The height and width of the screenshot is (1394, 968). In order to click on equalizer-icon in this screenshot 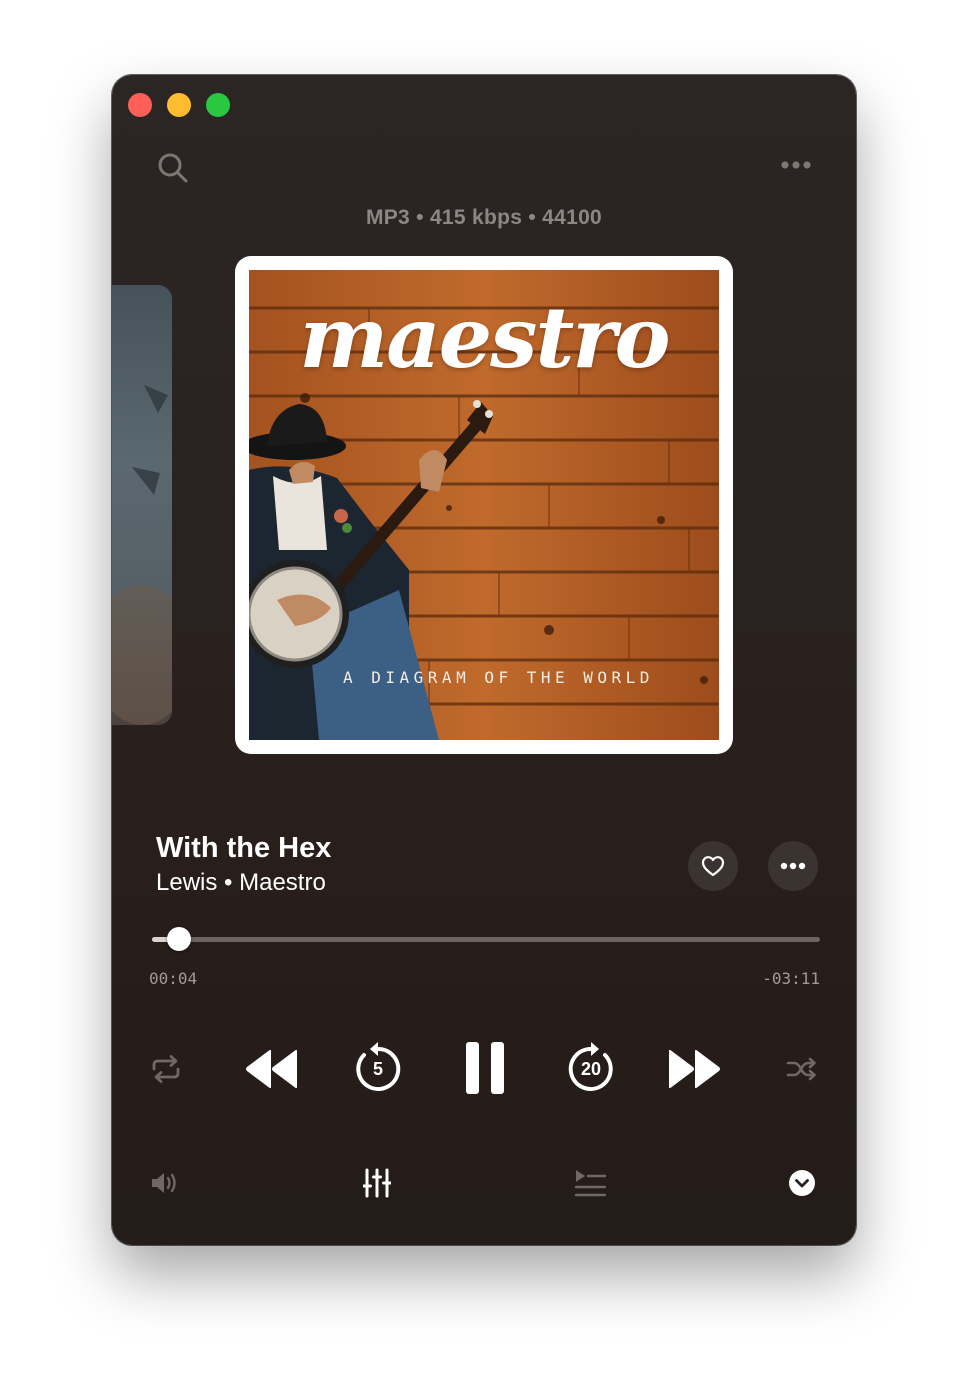, I will do `click(377, 1183)`.